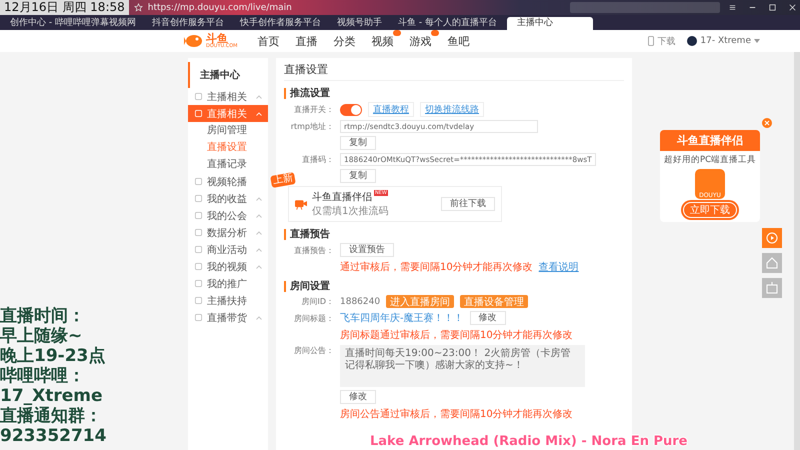 The width and height of the screenshot is (800, 450). Describe the element at coordinates (312, 126) in the screenshot. I see `field-label: rtmp地址：` at that location.